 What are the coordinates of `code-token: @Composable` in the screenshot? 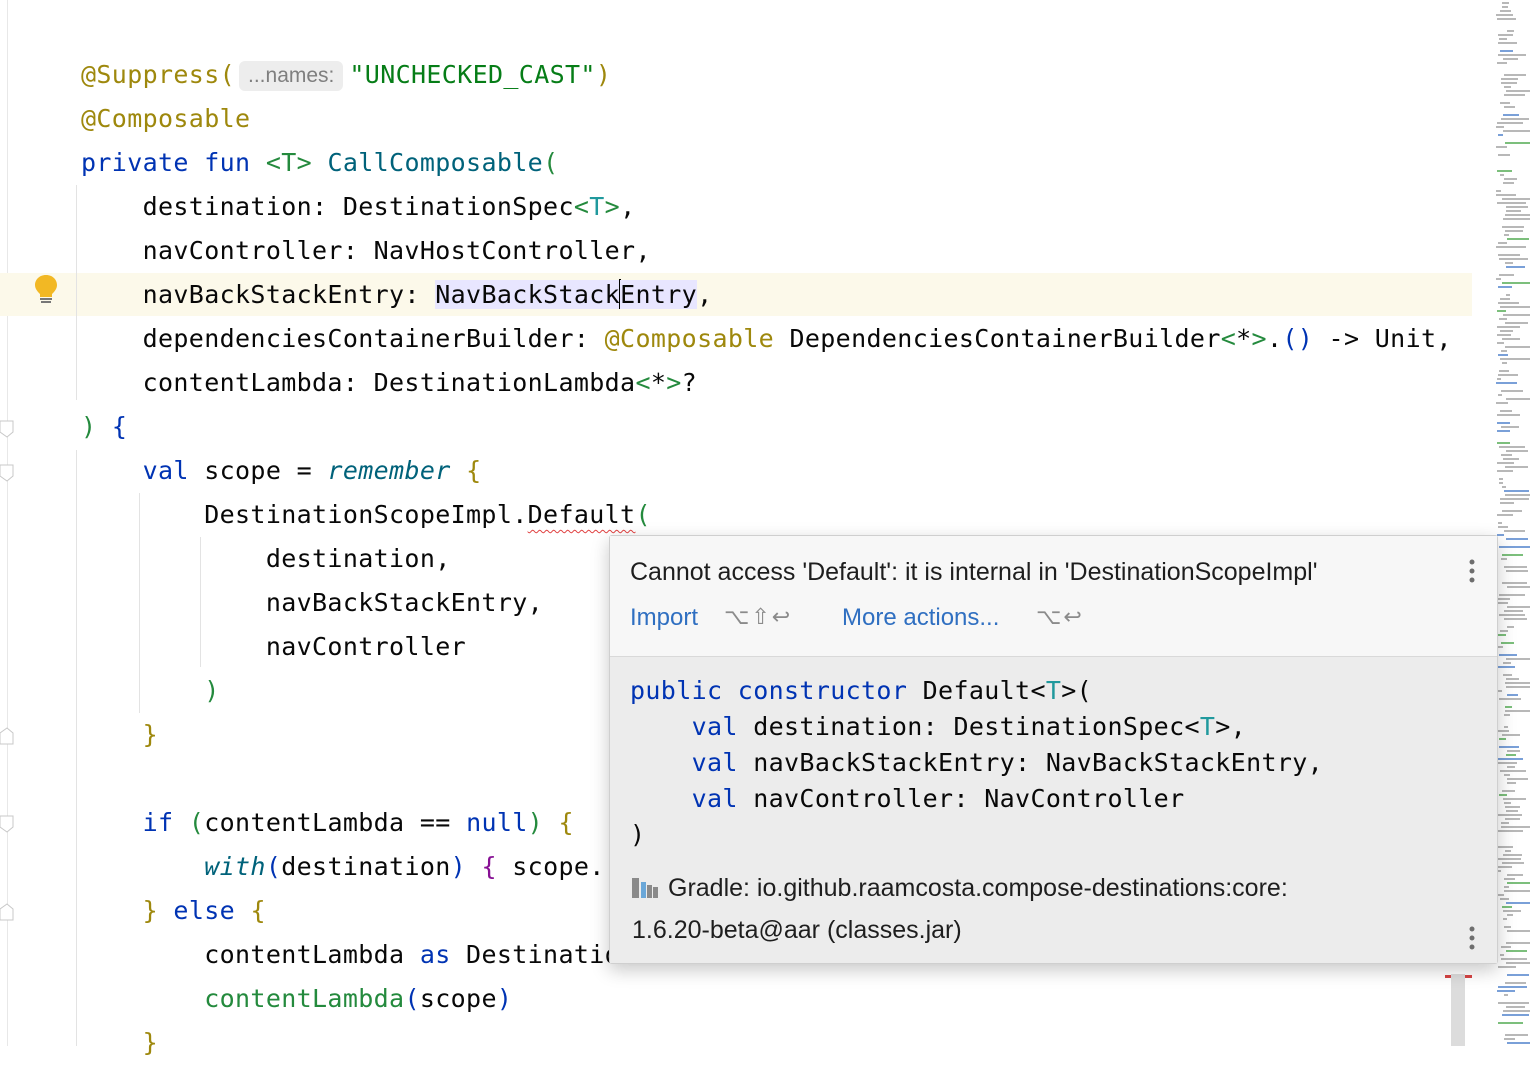 It's located at (166, 118).